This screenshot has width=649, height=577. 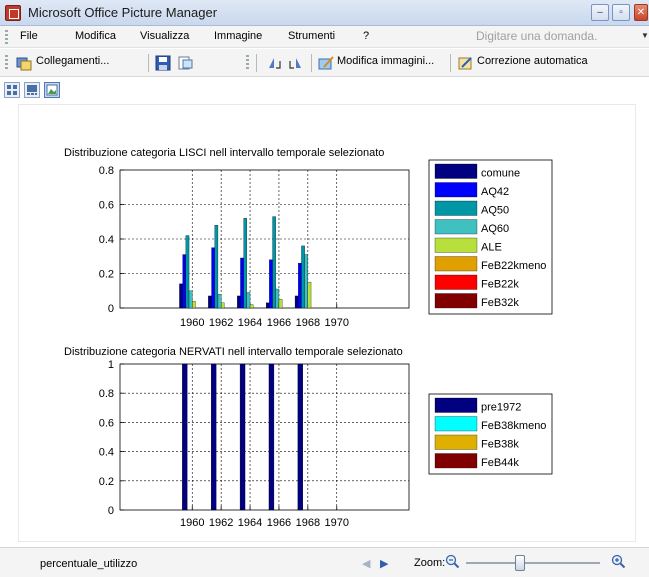 What do you see at coordinates (495, 229) in the screenshot?
I see `legend-label: AQ60` at bounding box center [495, 229].